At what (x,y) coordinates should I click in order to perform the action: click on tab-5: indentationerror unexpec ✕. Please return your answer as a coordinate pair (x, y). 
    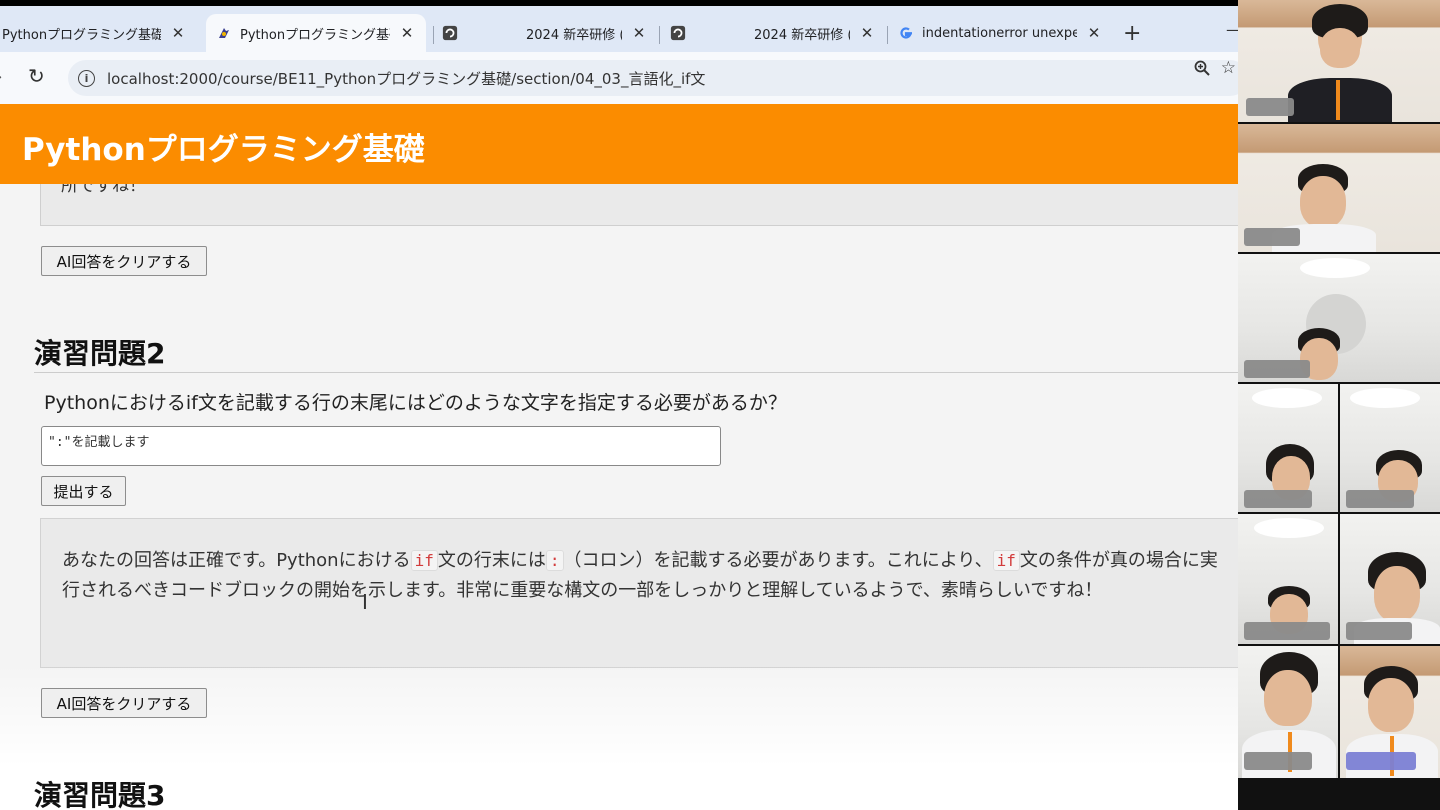
    Looking at the image, I should click on (1000, 33).